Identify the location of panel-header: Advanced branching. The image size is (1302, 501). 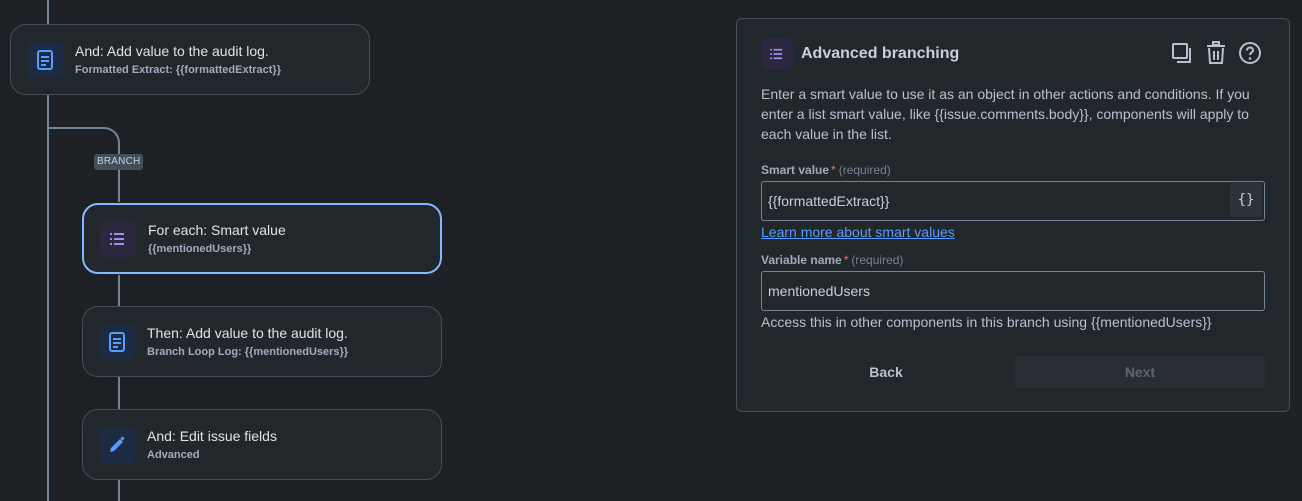
(860, 54).